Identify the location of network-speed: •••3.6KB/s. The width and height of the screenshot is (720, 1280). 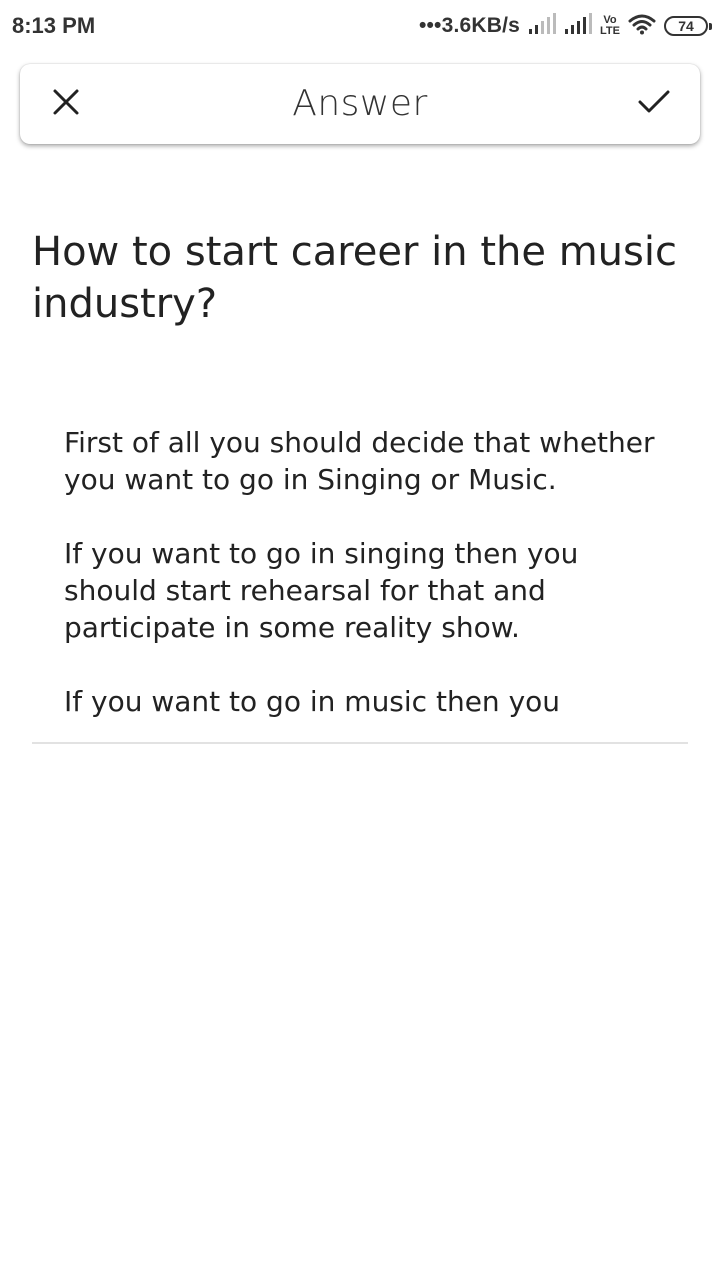
(469, 25).